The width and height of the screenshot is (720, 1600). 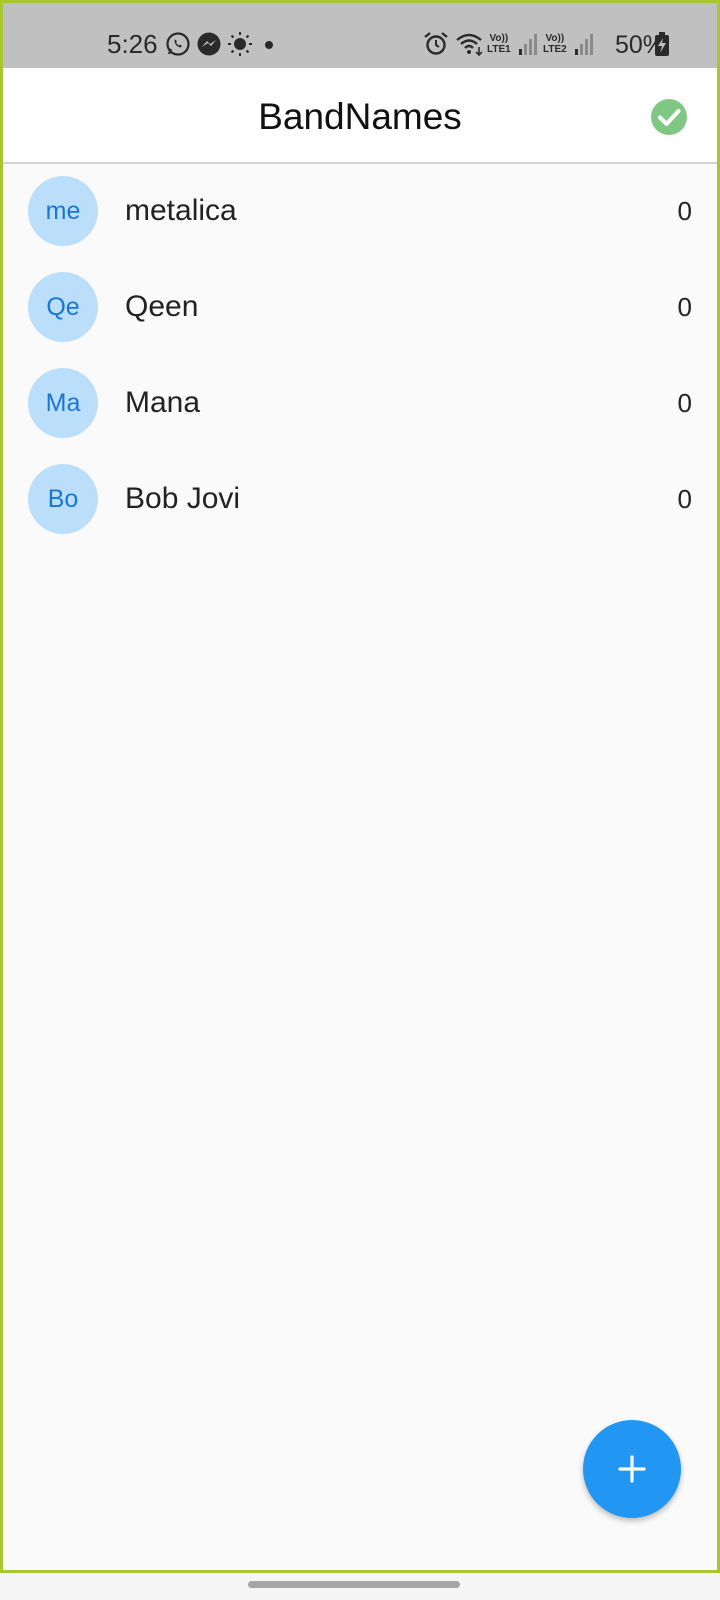 What do you see at coordinates (181, 210) in the screenshot?
I see `band-name: metalica` at bounding box center [181, 210].